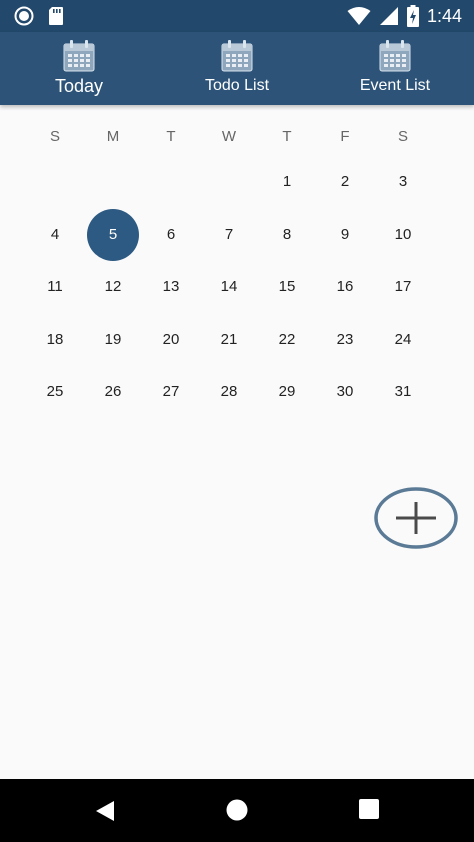  What do you see at coordinates (403, 235) in the screenshot?
I see `calendar-day: 10` at bounding box center [403, 235].